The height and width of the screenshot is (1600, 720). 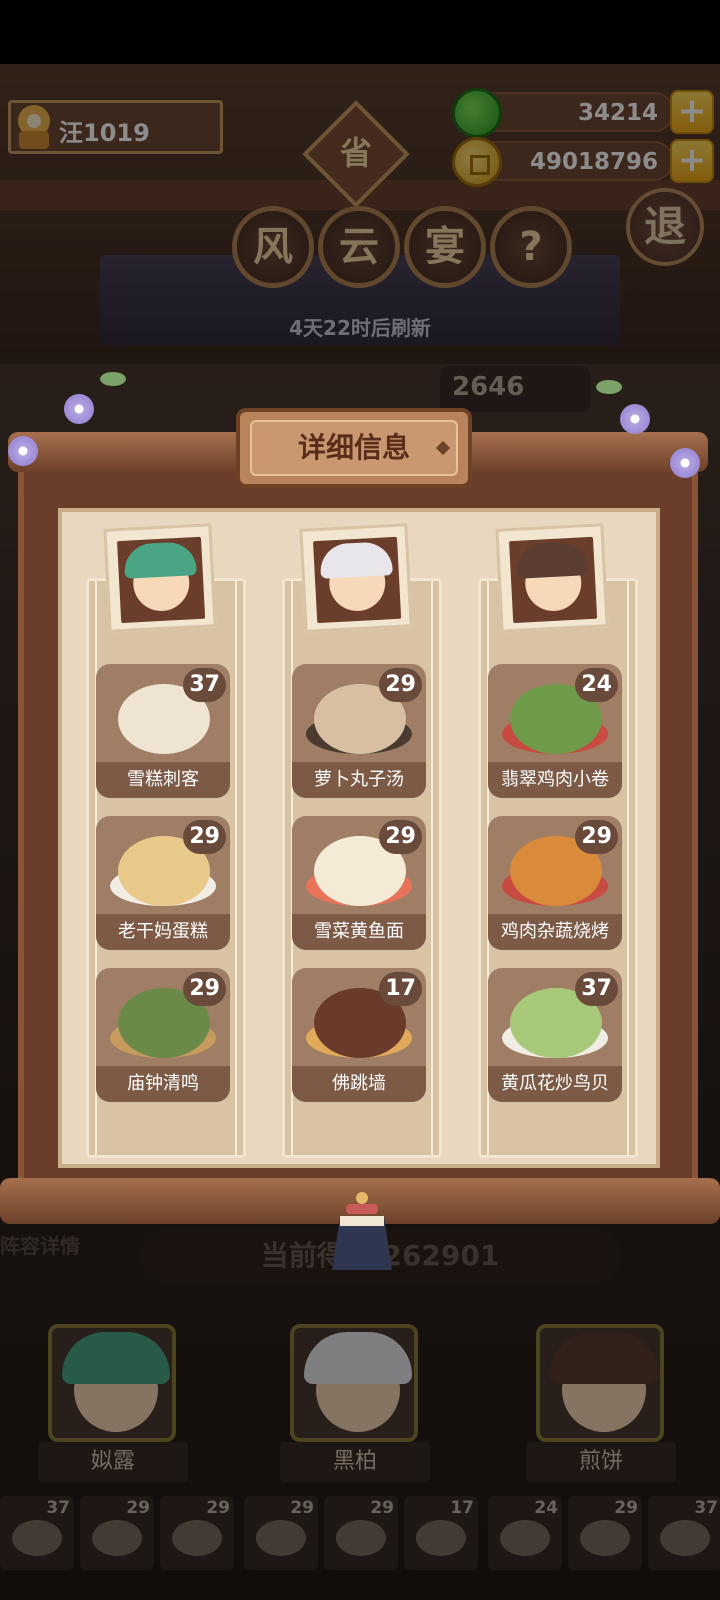 What do you see at coordinates (163, 883) in the screenshot?
I see `dish-card: 29 老干妈蛋糕` at bounding box center [163, 883].